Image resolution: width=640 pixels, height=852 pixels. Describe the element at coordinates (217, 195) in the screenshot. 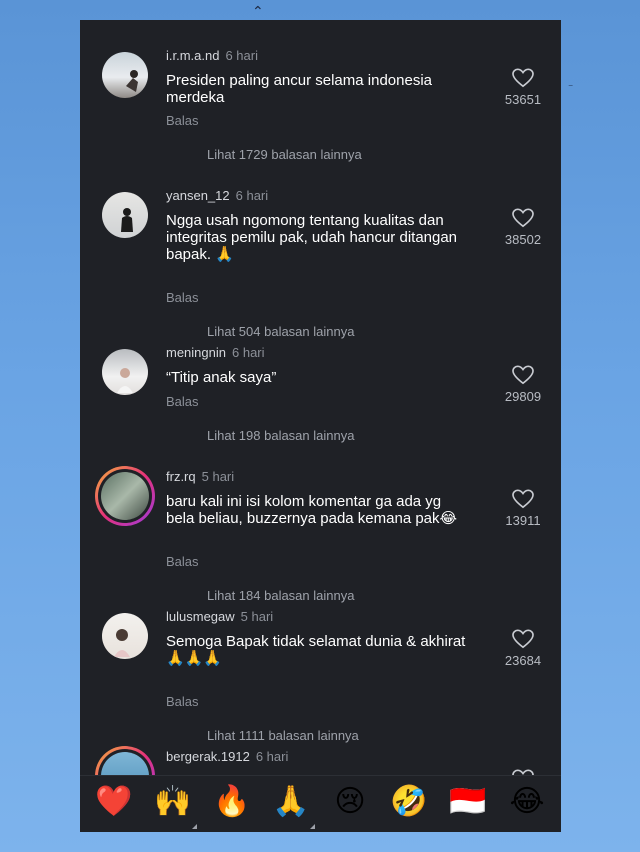

I see `comment-username: yansen_12 6 hari` at that location.